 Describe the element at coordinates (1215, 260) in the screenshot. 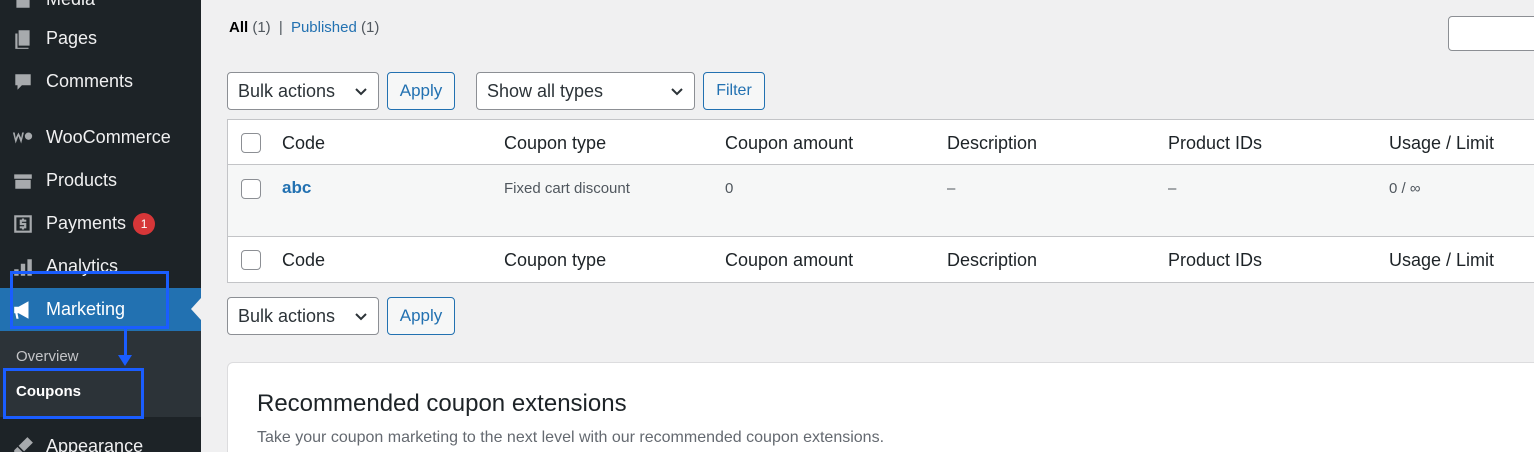

I see `column-footer-product-ids: Product IDs` at that location.